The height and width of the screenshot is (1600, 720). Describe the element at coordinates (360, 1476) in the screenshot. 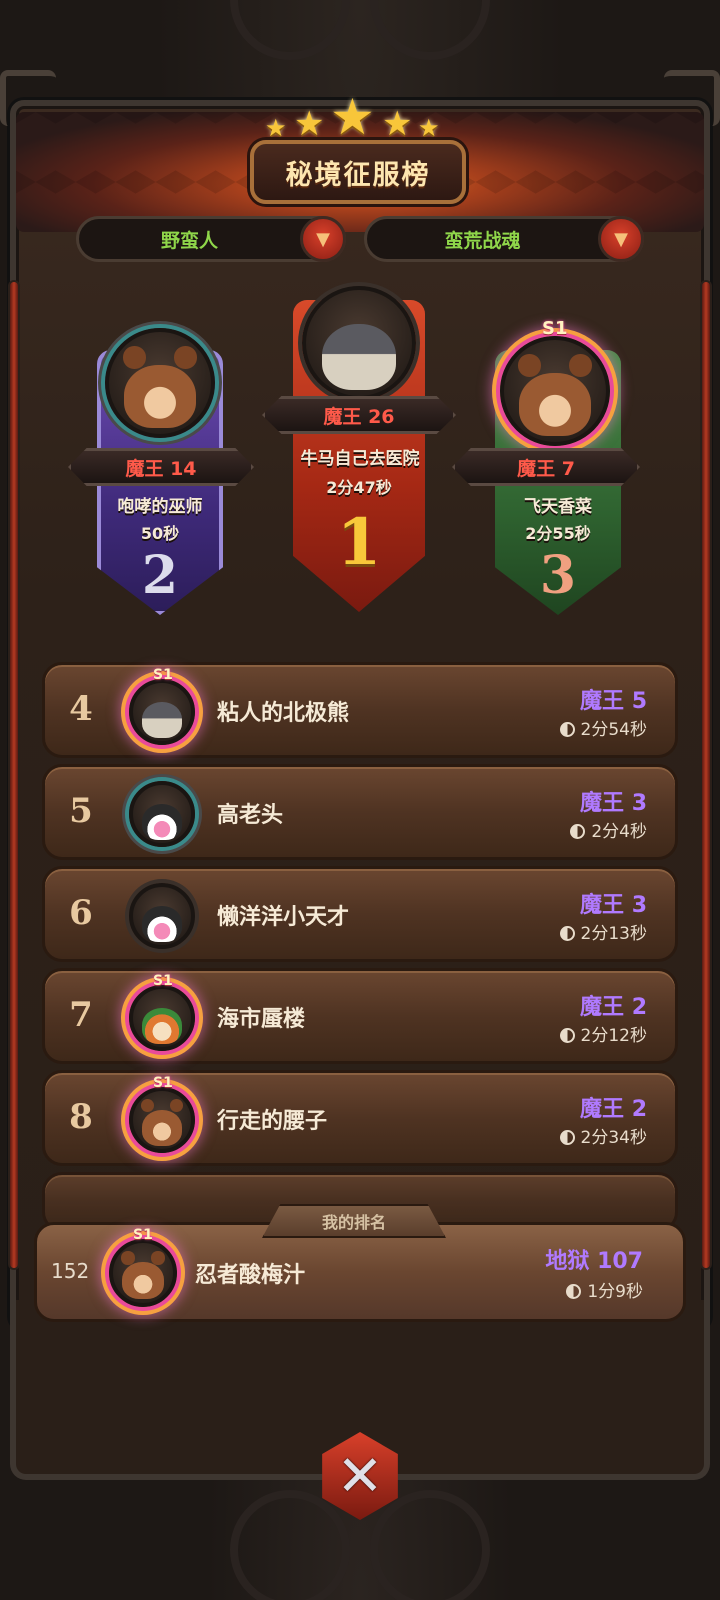

I see `close-icon: ✕` at that location.